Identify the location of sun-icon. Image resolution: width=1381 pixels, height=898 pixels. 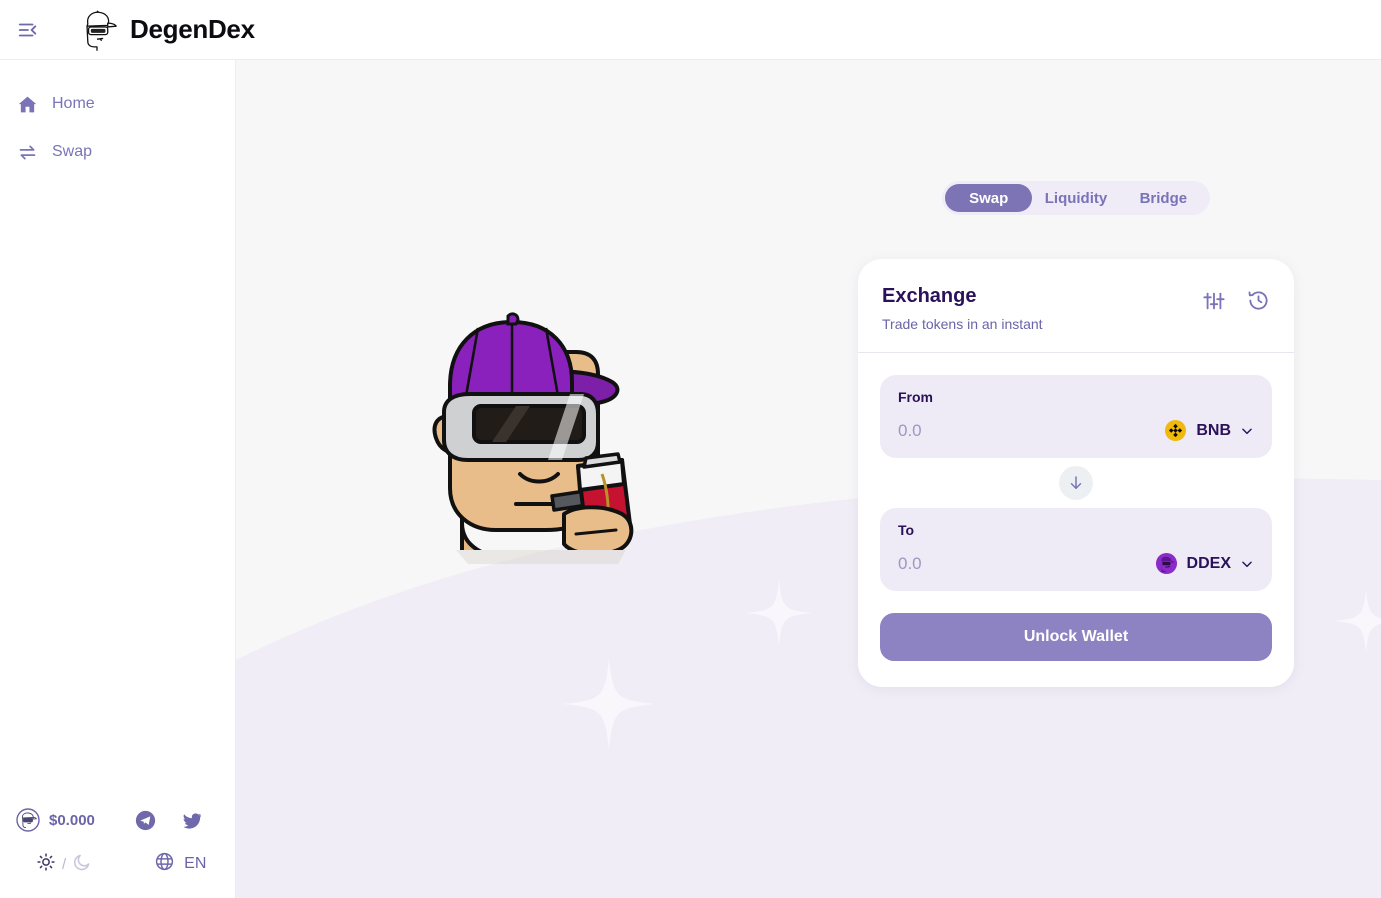
(46, 864).